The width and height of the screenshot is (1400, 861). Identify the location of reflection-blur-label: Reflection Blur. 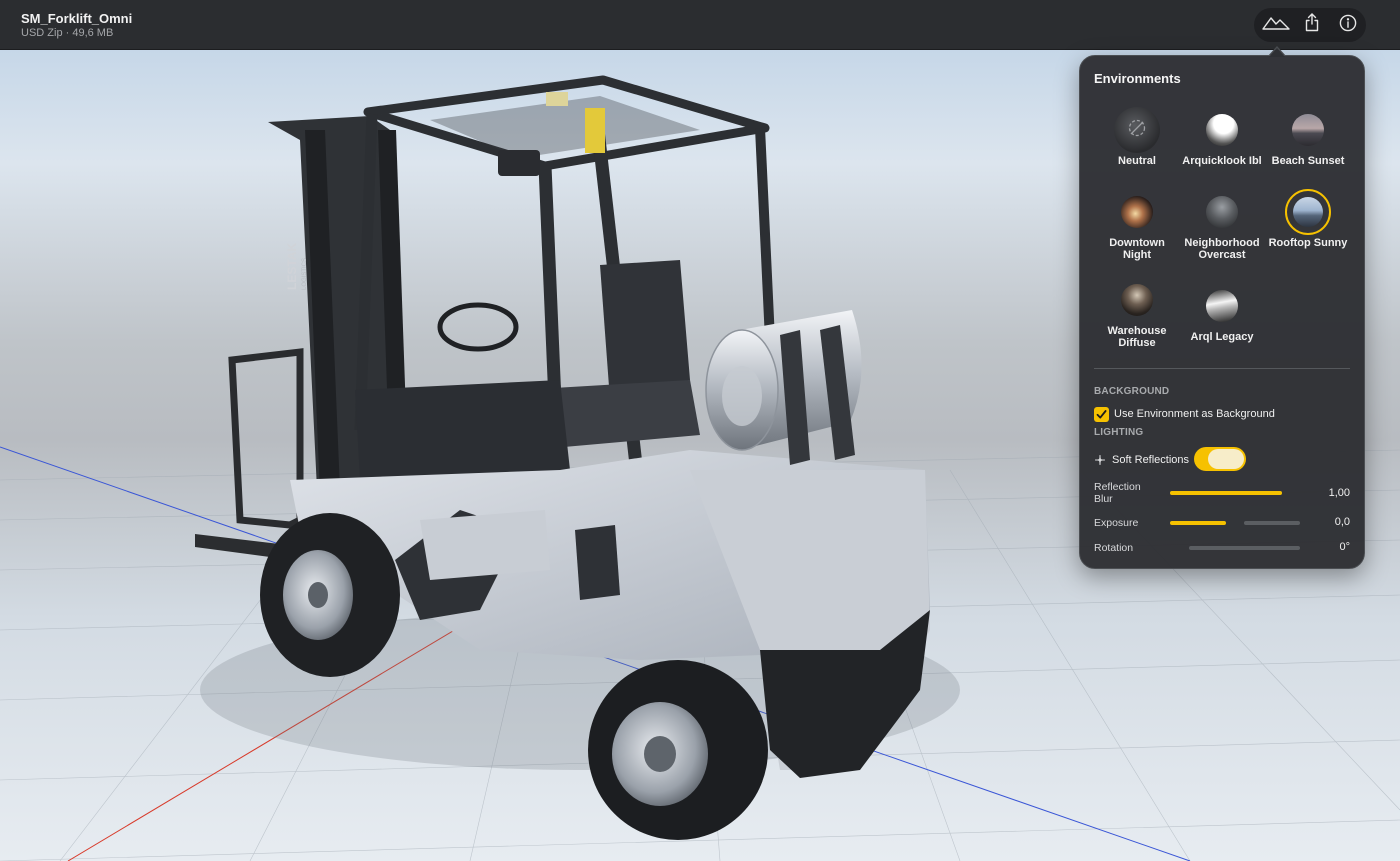
(1117, 493).